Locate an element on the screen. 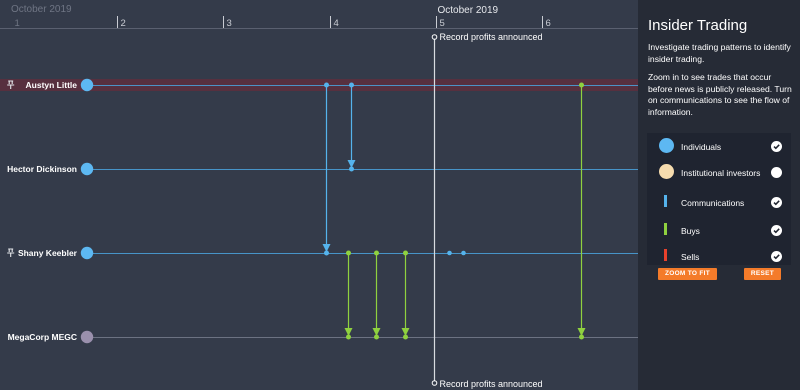 The image size is (800, 390). legend-item-label: Individuals is located at coordinates (701, 147).